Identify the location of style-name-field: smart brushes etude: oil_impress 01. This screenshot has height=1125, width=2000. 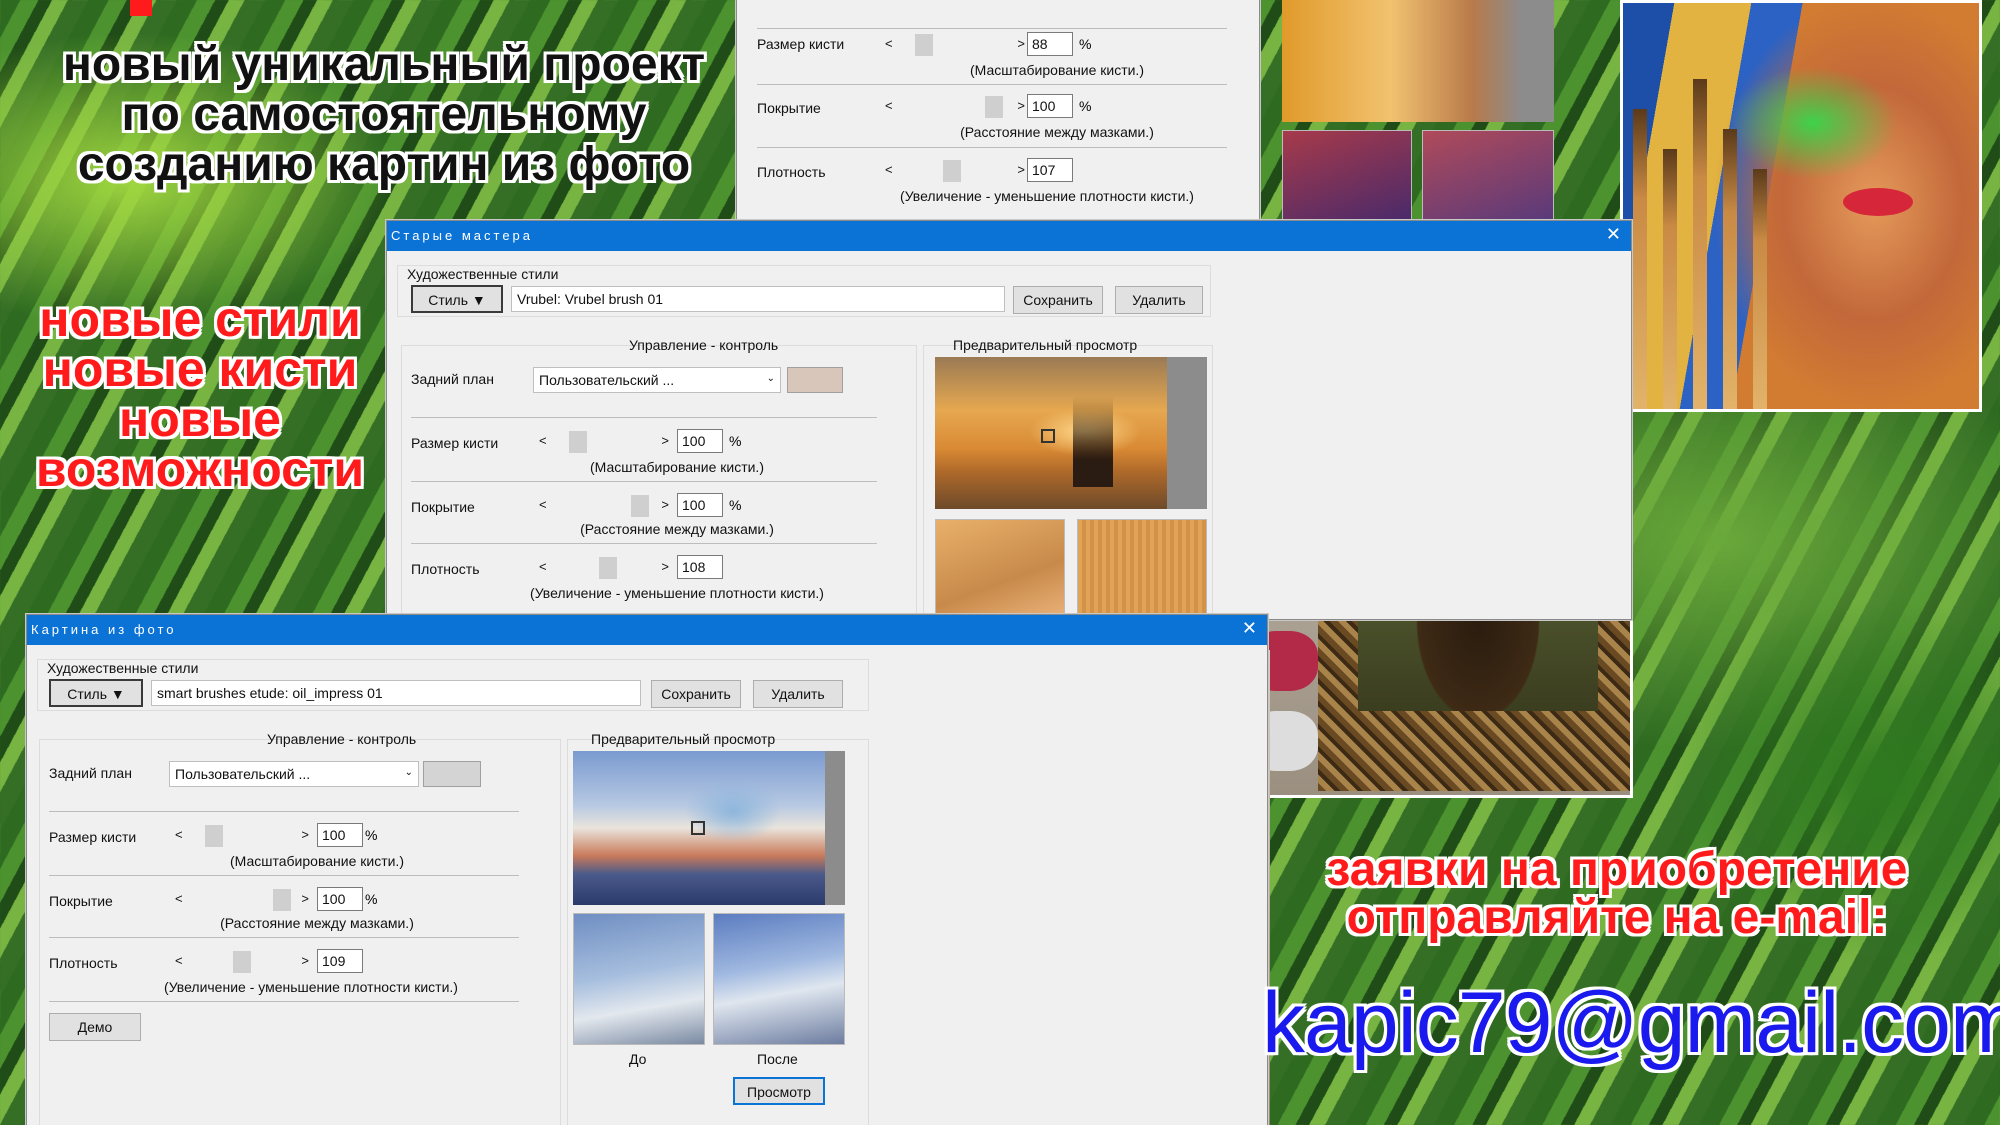
(396, 693).